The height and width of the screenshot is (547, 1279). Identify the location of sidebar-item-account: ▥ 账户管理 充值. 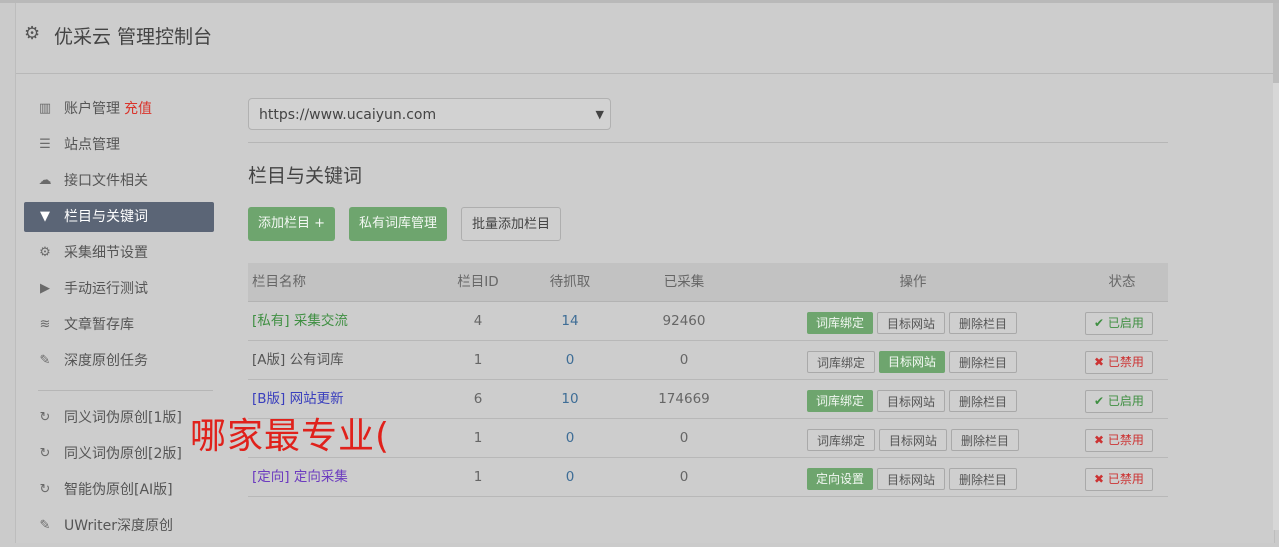
(119, 109).